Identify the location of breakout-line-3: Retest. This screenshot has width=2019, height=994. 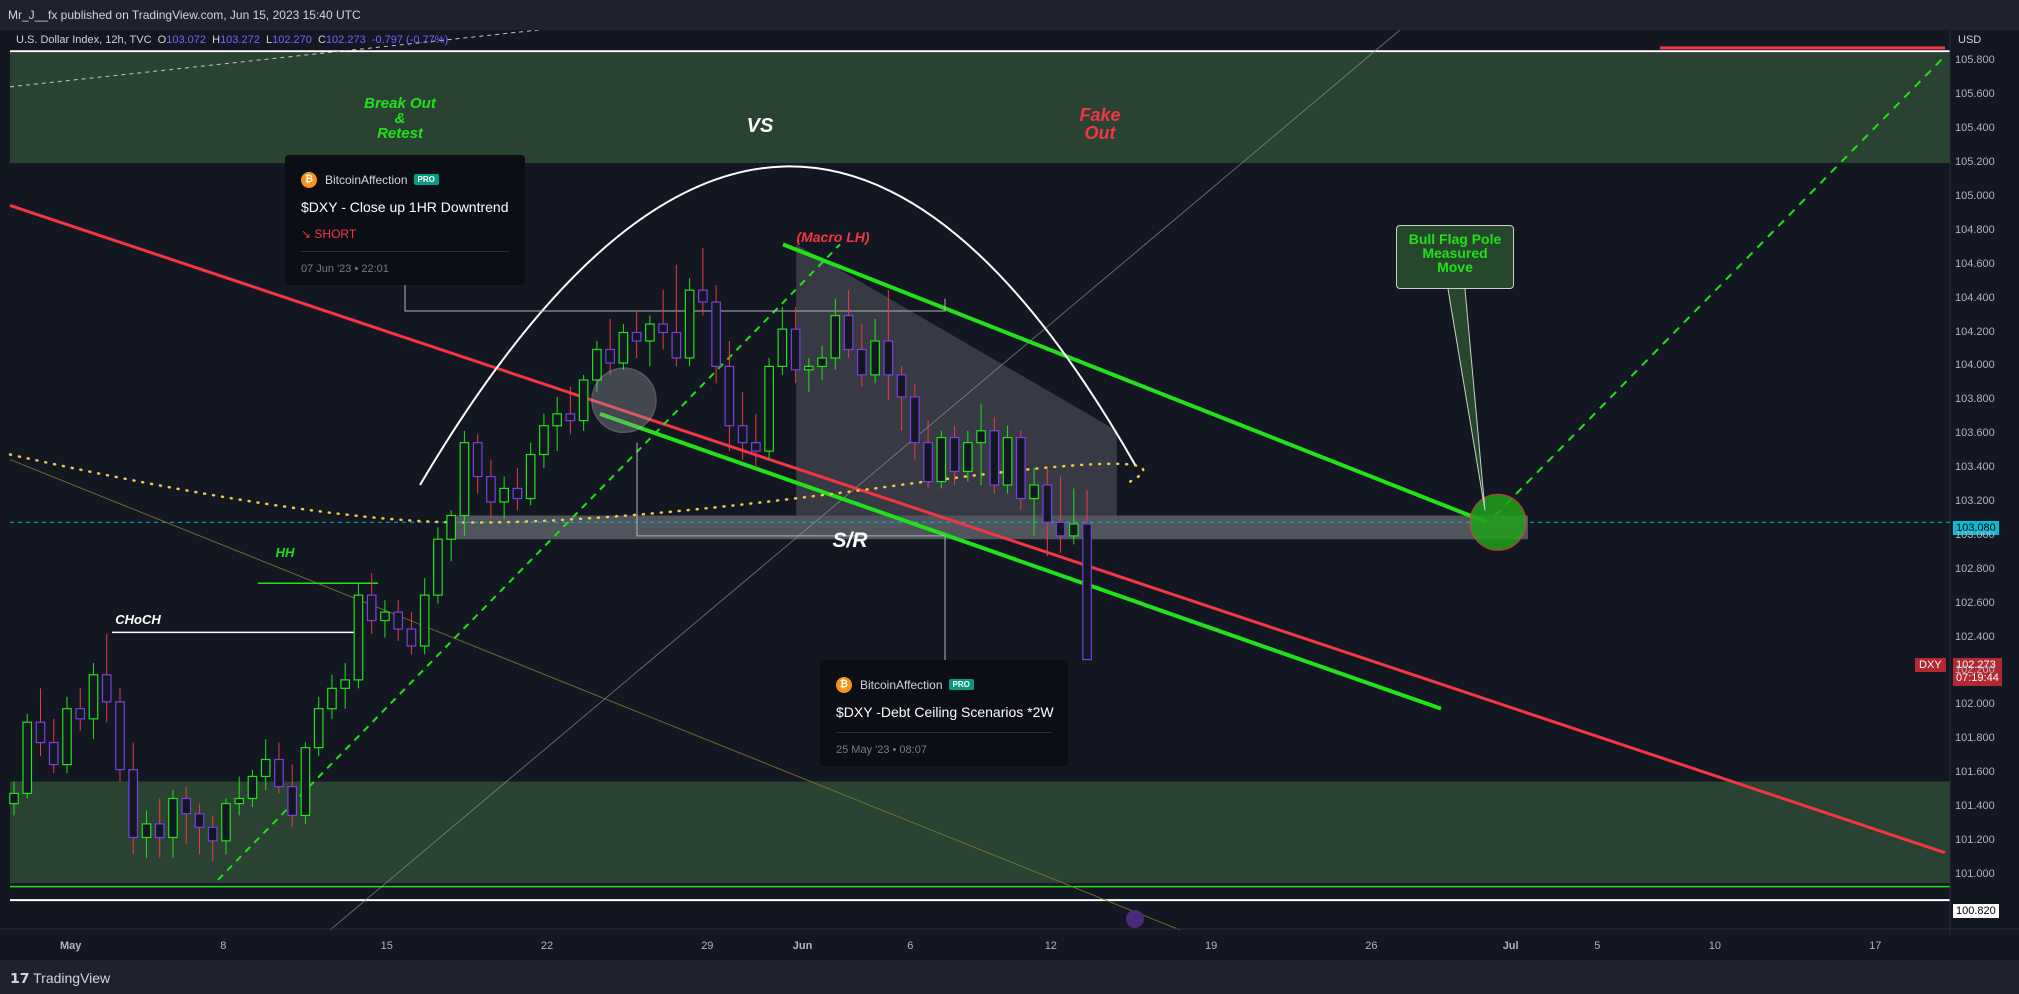
(400, 133).